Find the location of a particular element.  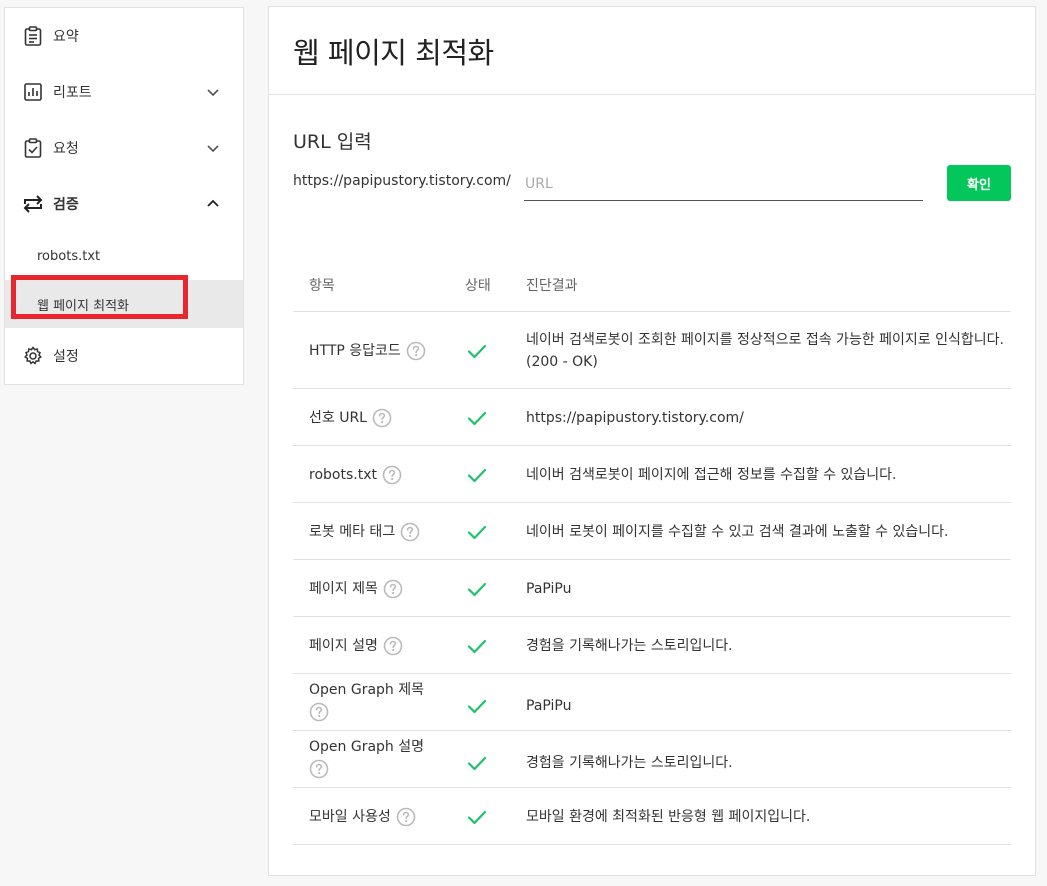

sidebar-item-label: 요약 is located at coordinates (66, 37).